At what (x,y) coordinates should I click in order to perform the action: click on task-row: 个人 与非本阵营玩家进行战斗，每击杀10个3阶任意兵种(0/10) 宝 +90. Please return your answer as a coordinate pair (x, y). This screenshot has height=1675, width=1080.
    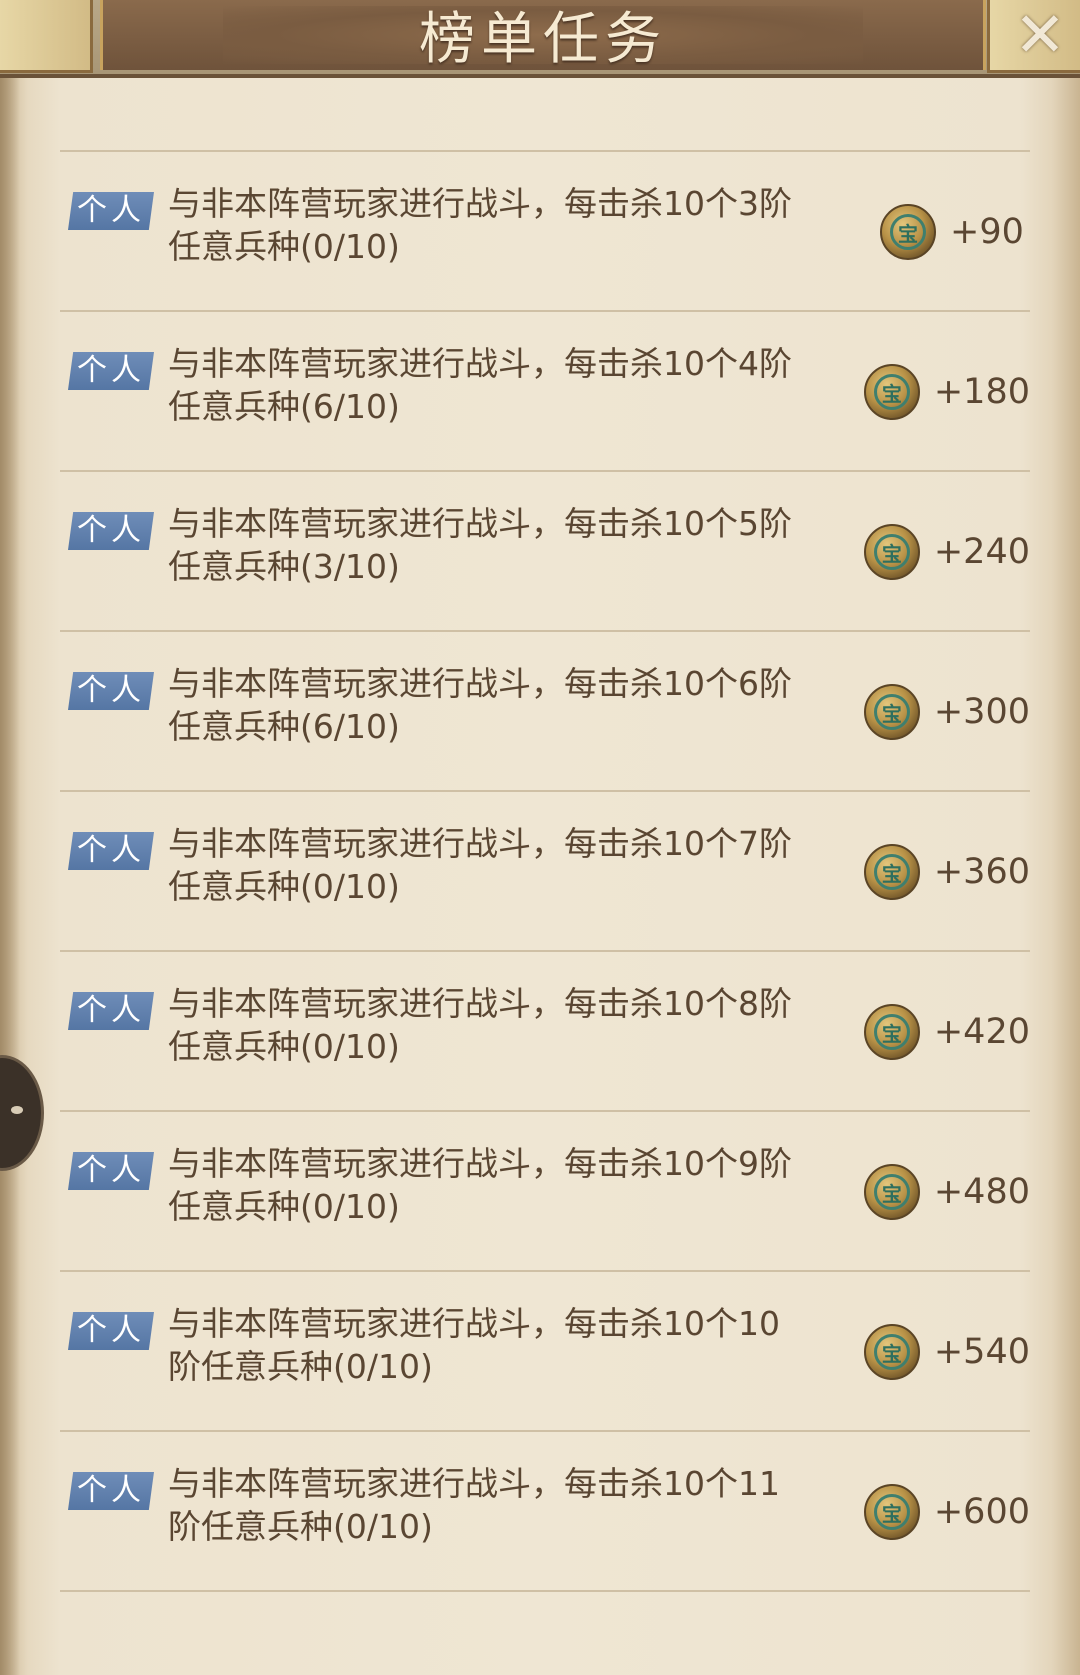
    Looking at the image, I should click on (545, 232).